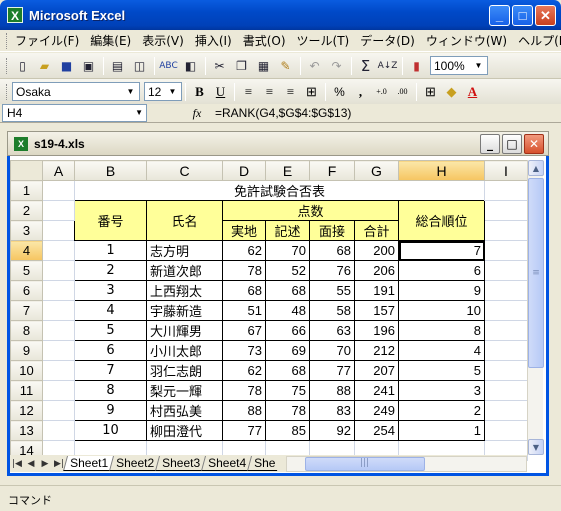 This screenshot has width=561, height=511. What do you see at coordinates (110, 430) in the screenshot?
I see `number-cell: 10` at bounding box center [110, 430].